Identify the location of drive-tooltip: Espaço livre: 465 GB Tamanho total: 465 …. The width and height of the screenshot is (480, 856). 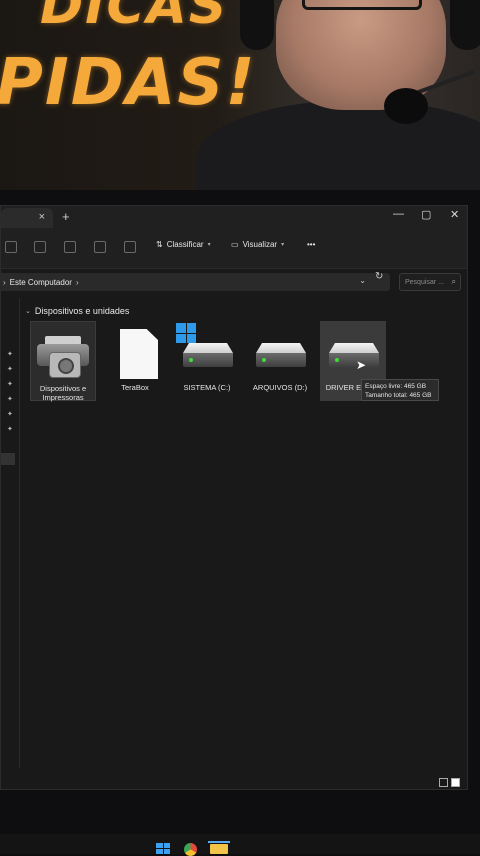
(400, 390).